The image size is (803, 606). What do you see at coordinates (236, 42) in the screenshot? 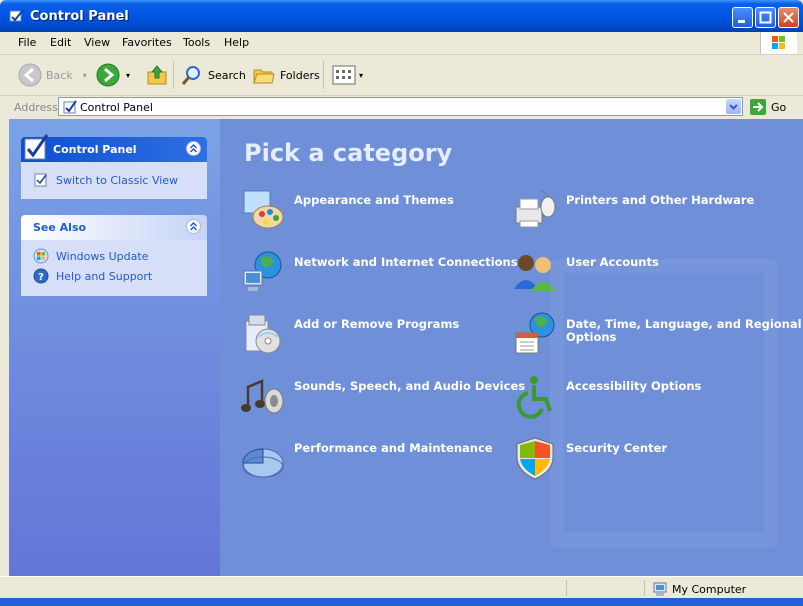
I see `menu-help: Help` at bounding box center [236, 42].